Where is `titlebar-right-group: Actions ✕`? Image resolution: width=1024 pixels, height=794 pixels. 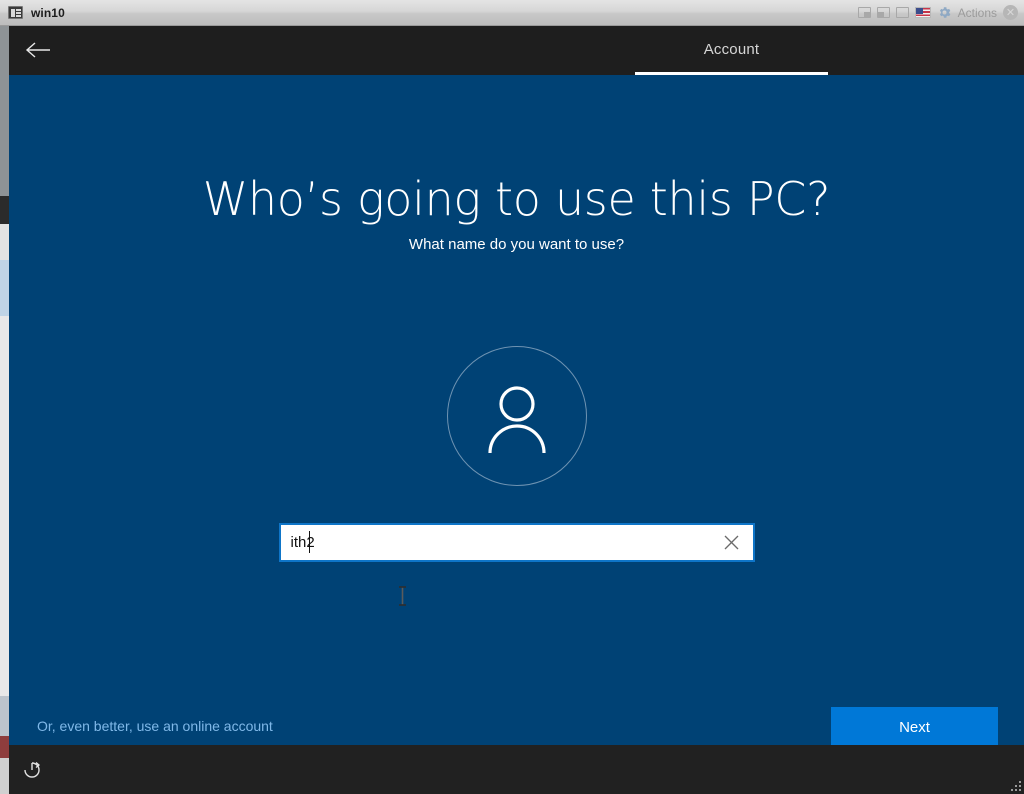 titlebar-right-group: Actions ✕ is located at coordinates (937, 12).